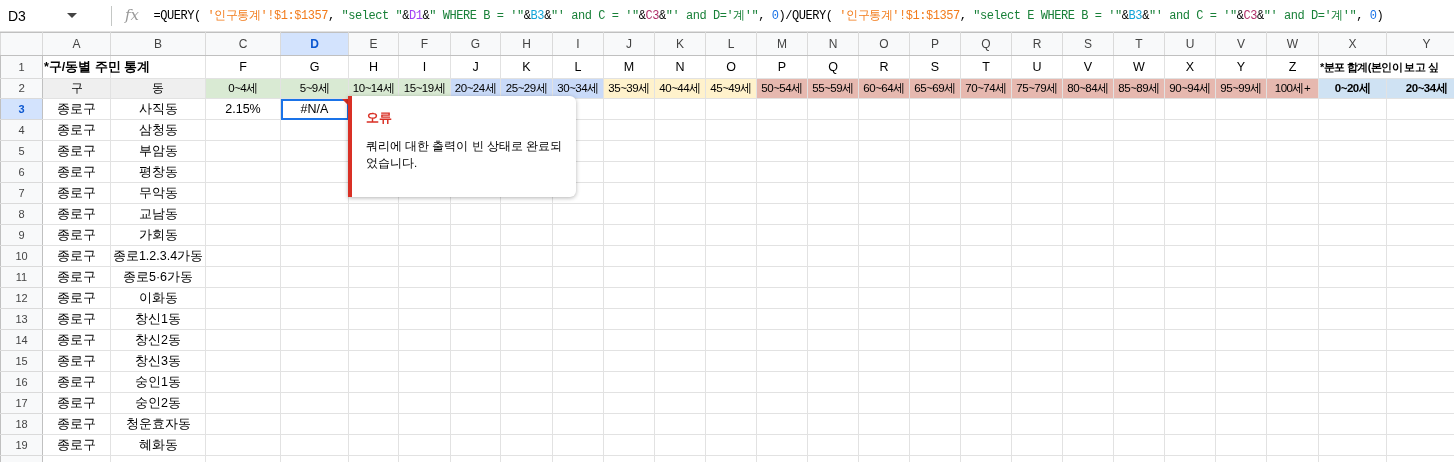 The width and height of the screenshot is (1454, 462). What do you see at coordinates (158, 319) in the screenshot?
I see `table-cell: 창신1동` at bounding box center [158, 319].